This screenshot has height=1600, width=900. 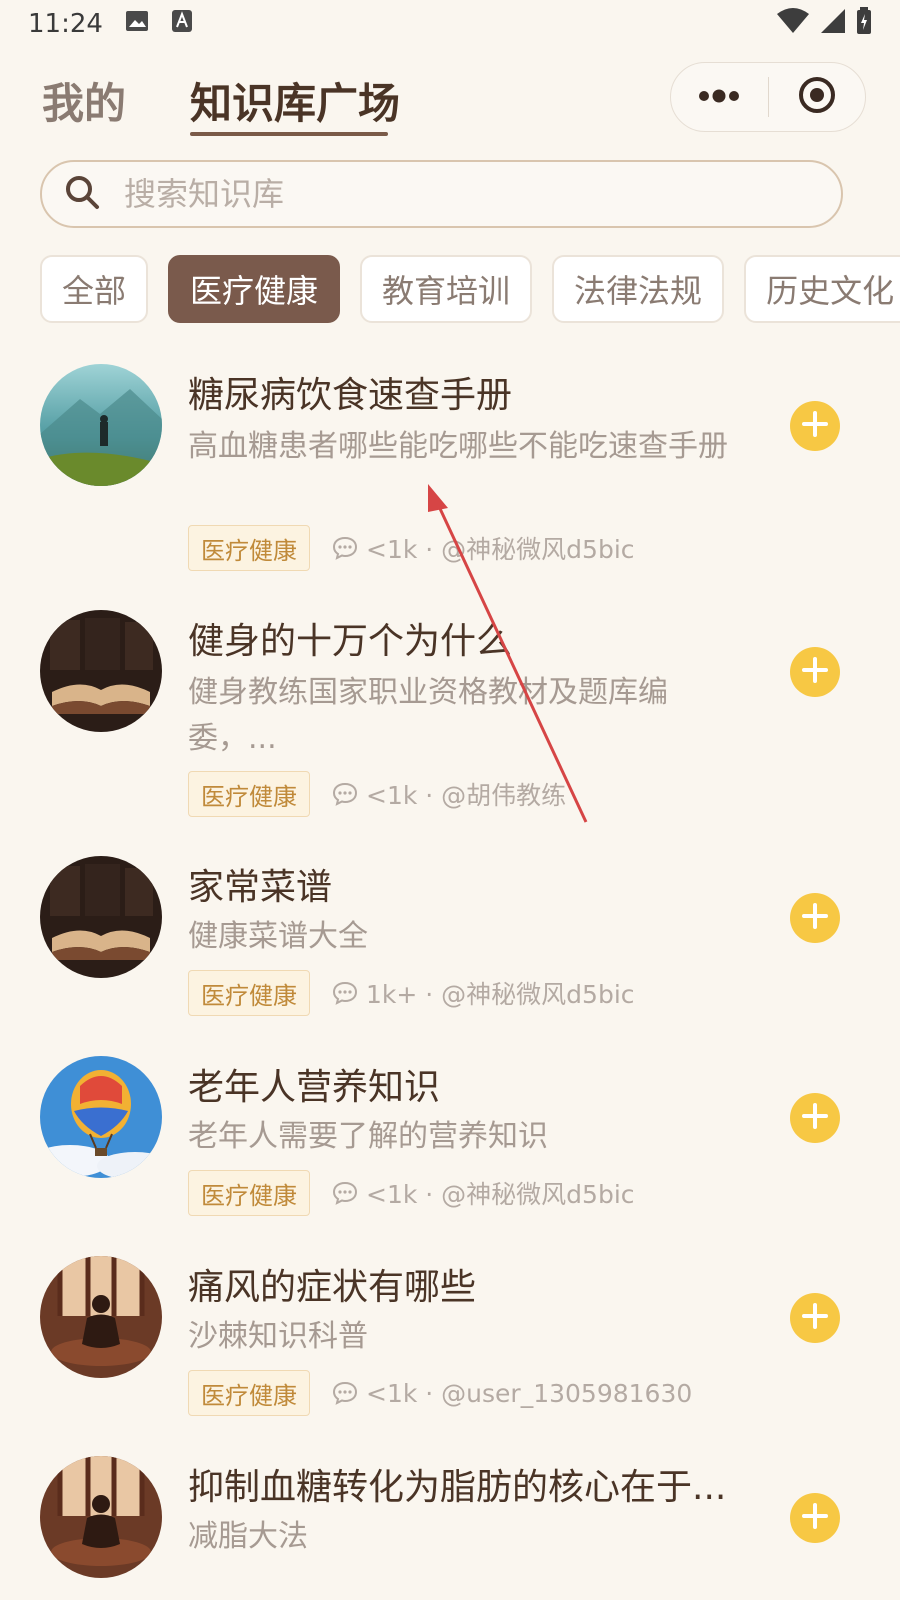 What do you see at coordinates (295, 100) in the screenshot?
I see `tab-knowledge-square: 知识库广场` at bounding box center [295, 100].